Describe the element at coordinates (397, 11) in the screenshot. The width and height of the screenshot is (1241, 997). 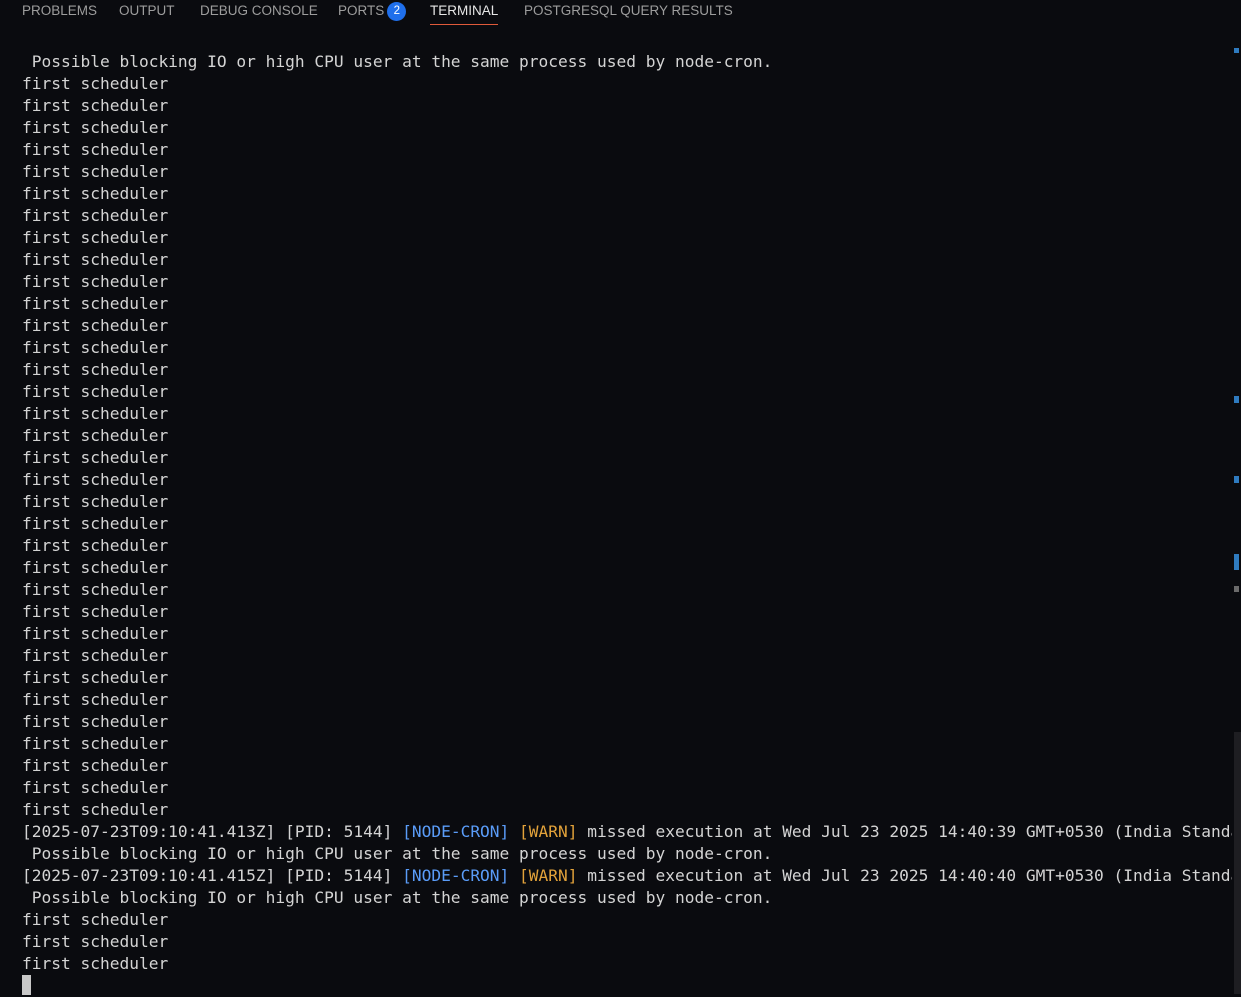
I see `ports-count-badge: 2` at that location.